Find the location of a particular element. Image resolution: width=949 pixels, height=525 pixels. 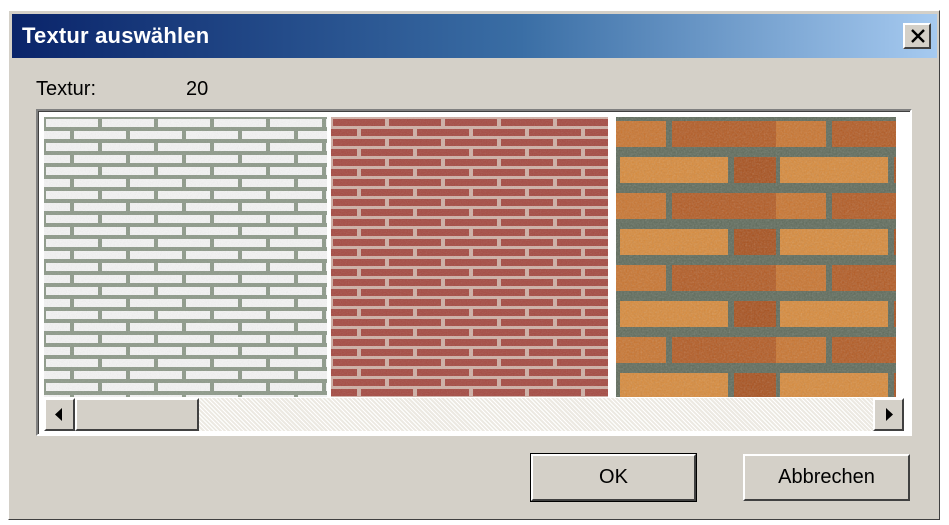

horizontal-scrollbar is located at coordinates (474, 414).